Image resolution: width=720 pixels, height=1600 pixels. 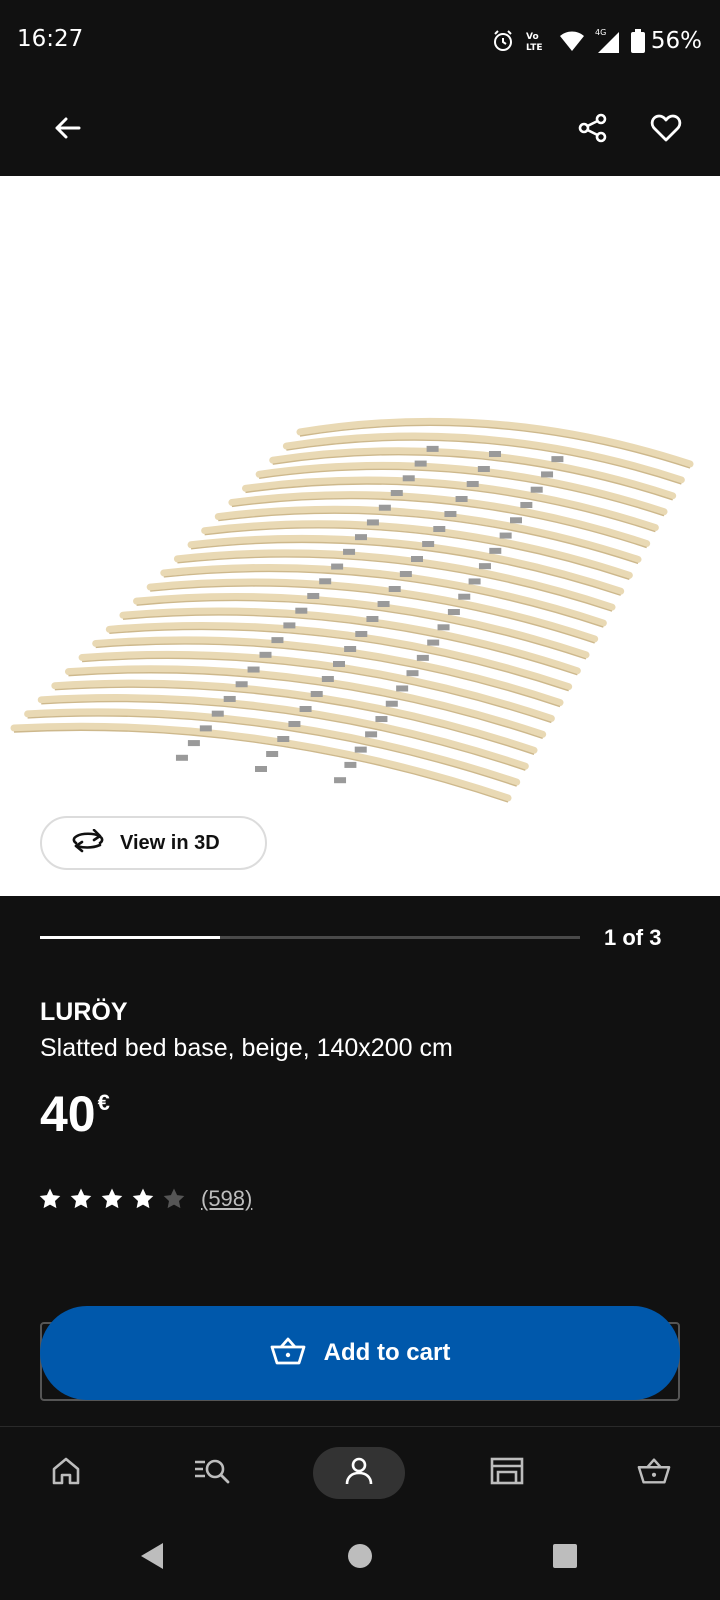 I want to click on rating-stars, so click(x=112, y=1199).